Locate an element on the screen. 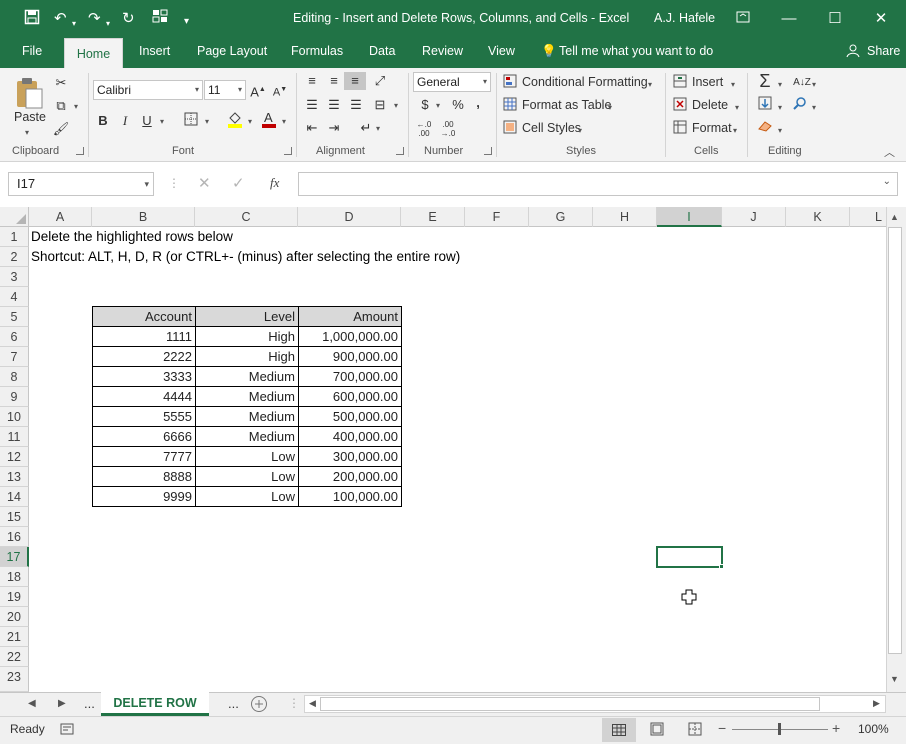  align-left-icon: ☰ is located at coordinates (312, 105).